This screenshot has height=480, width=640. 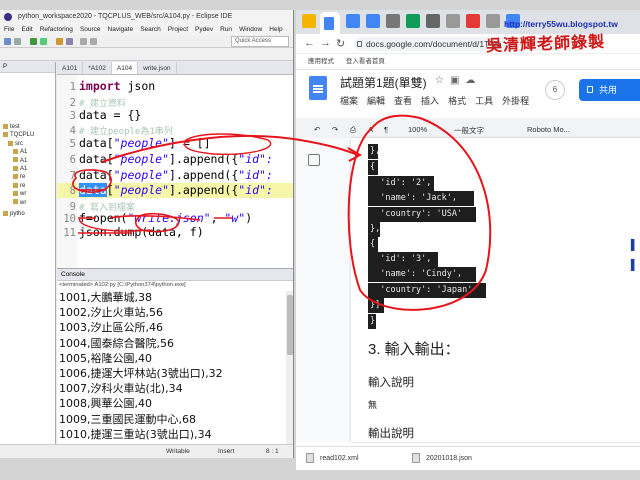 What do you see at coordinates (175, 159) in the screenshot?
I see `code-line: 6 data["people"].append({"id":` at bounding box center [175, 159].